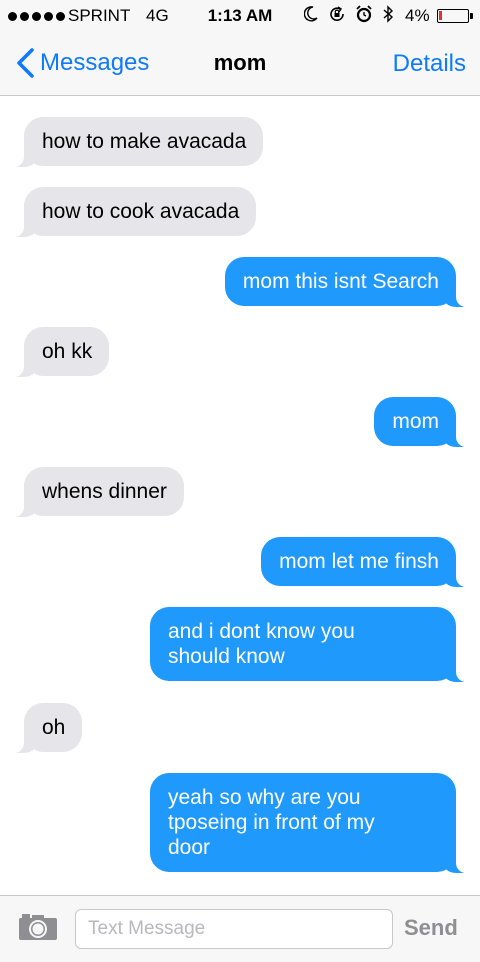 The width and height of the screenshot is (480, 962). I want to click on outgoing-message: and i dont know you should know, so click(308, 644).